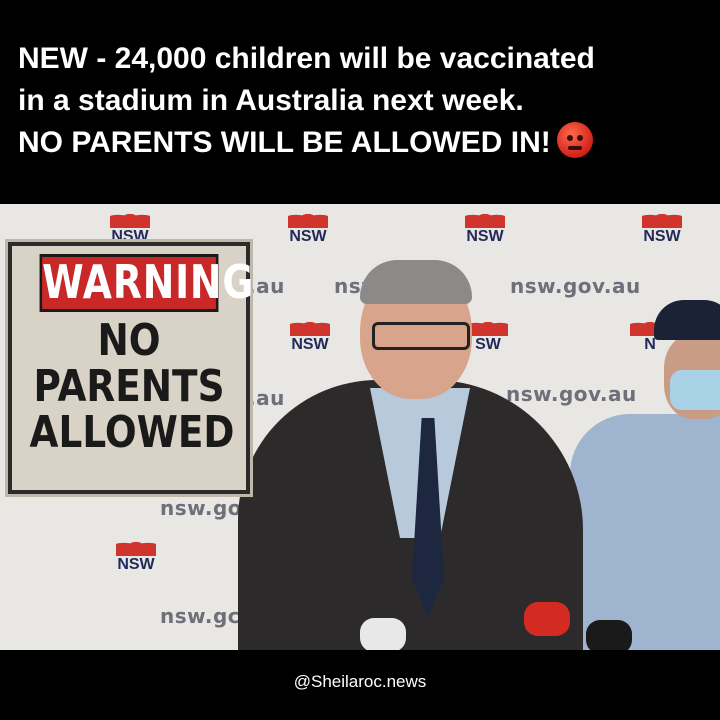 This screenshot has width=720, height=720. Describe the element at coordinates (266, 398) in the screenshot. I see `backdrop-url: .au` at that location.